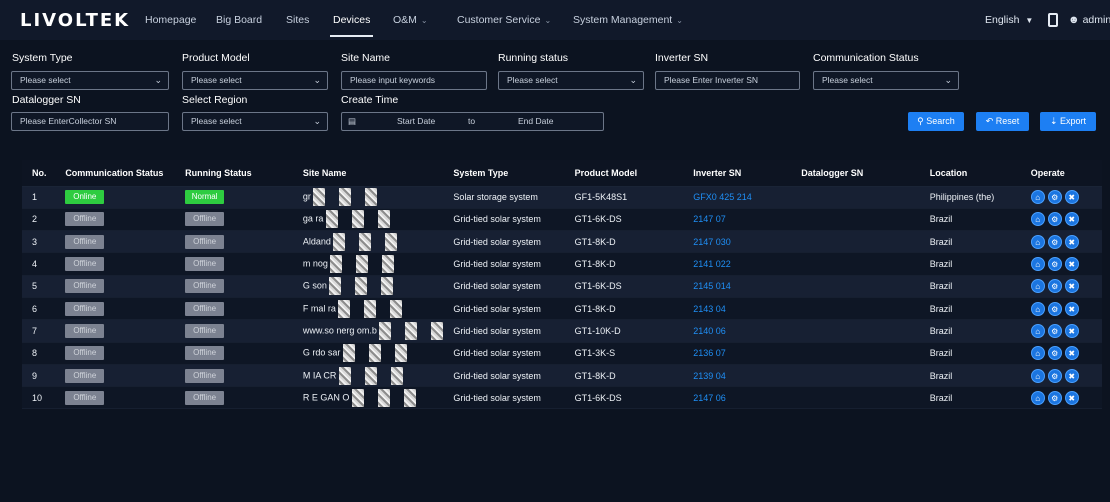  I want to click on inverter-sn-link: 2147 06, so click(709, 398).